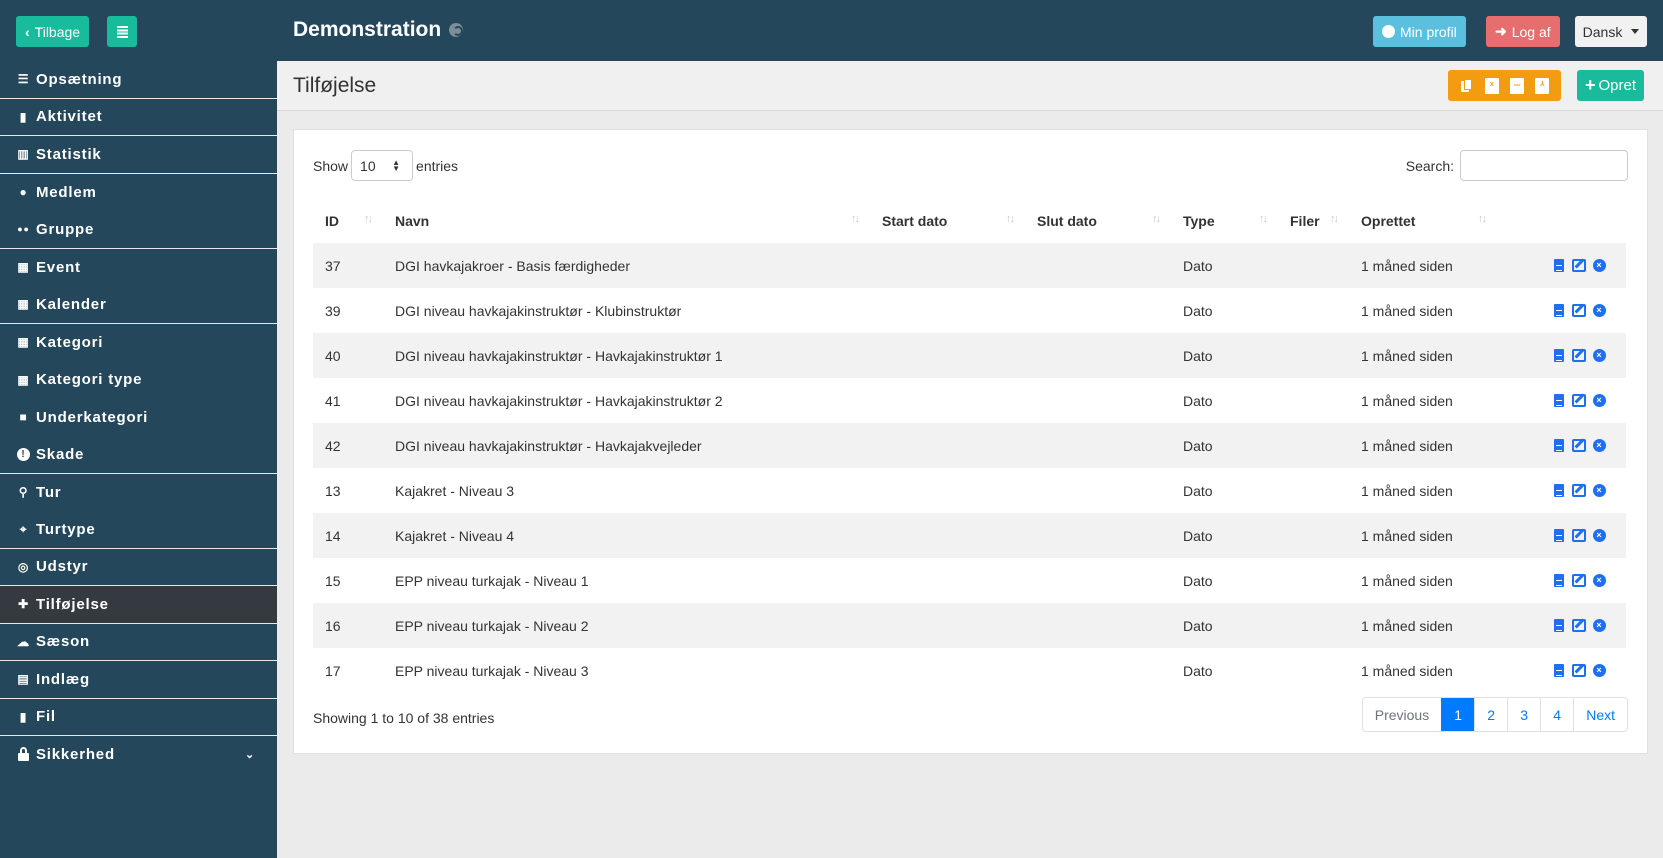 The image size is (1663, 858). What do you see at coordinates (1523, 714) in the screenshot?
I see `page-button-3: 3` at bounding box center [1523, 714].